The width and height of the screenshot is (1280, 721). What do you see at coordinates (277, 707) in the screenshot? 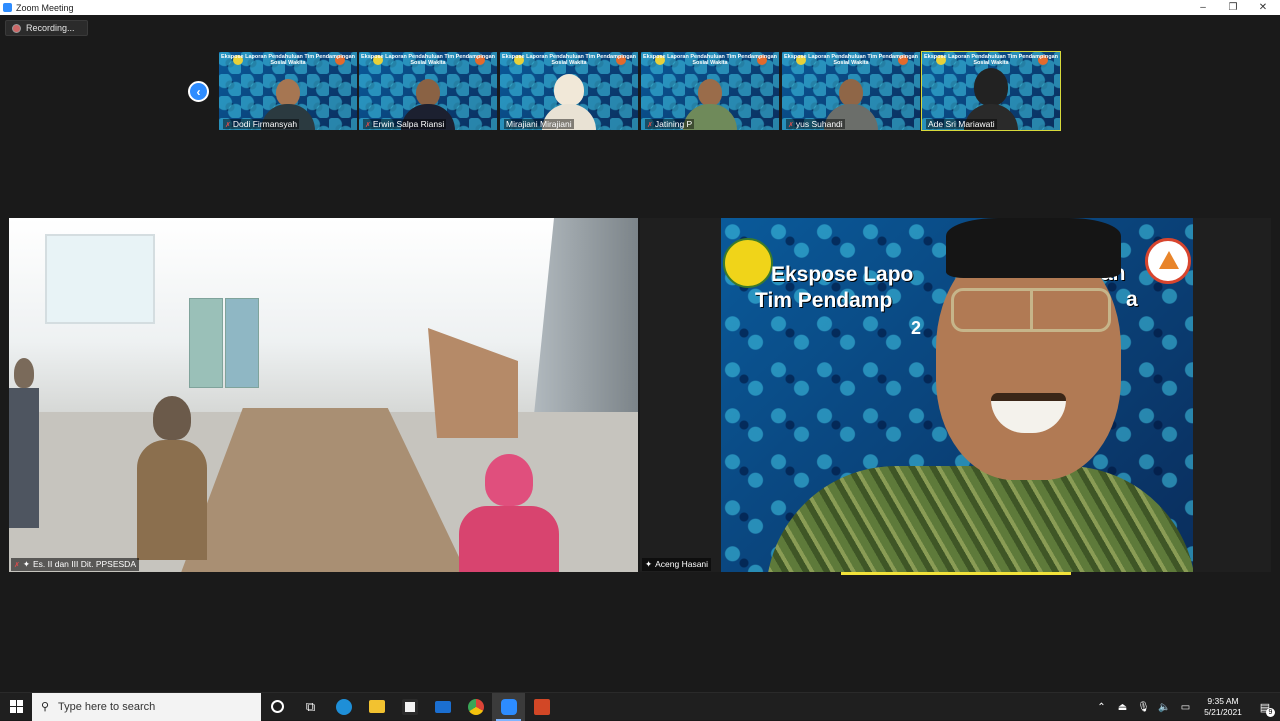
I see `cortana-icon` at bounding box center [277, 707].